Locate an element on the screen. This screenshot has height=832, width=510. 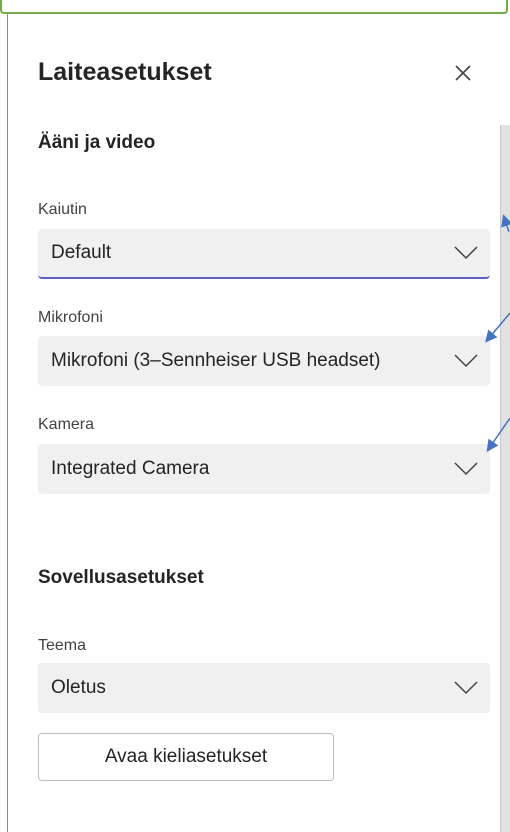
speaker-value: Default is located at coordinates (81, 252).